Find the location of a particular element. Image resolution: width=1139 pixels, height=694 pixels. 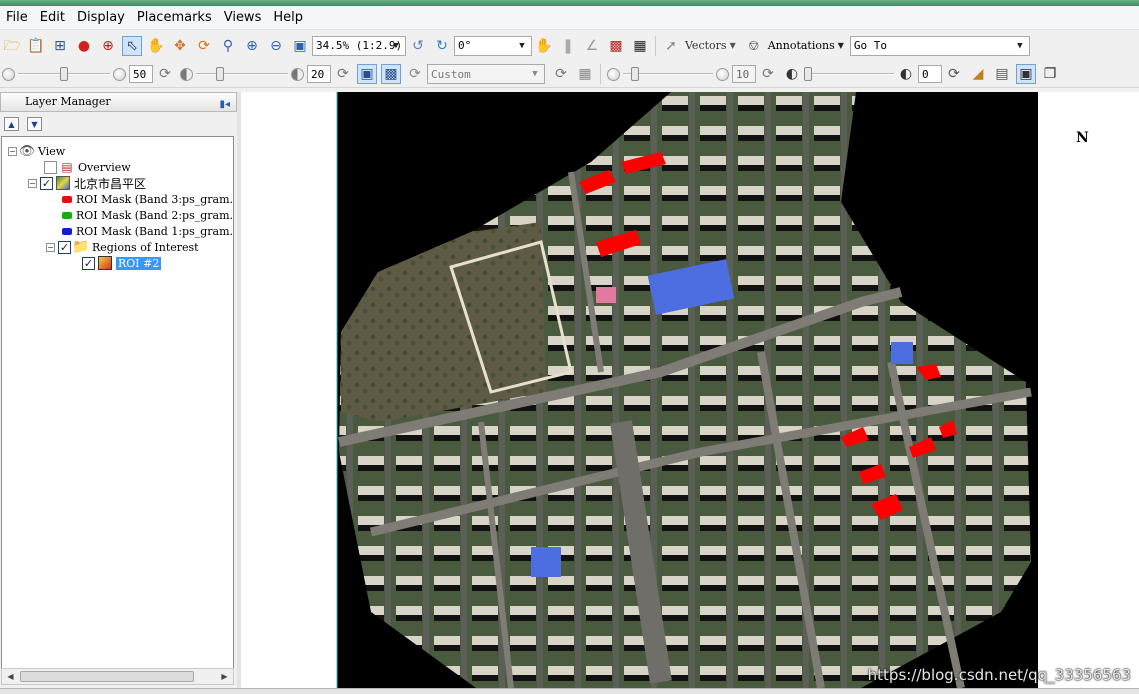

status-bar is located at coordinates (569, 691).